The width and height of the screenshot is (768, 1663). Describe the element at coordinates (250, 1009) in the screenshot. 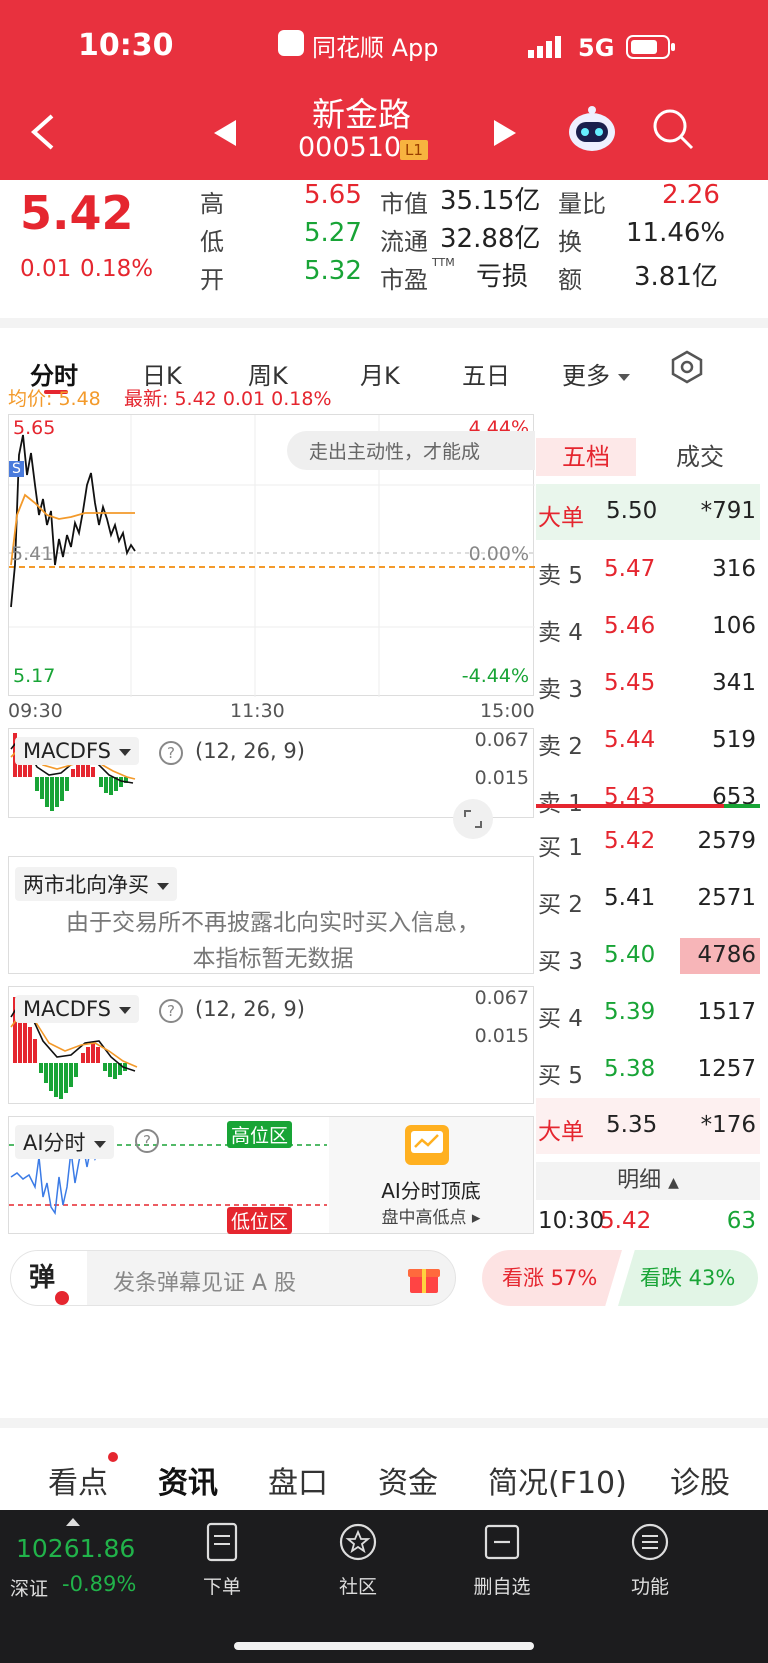

I see `macd-params-2: (12, 26, 9)` at that location.